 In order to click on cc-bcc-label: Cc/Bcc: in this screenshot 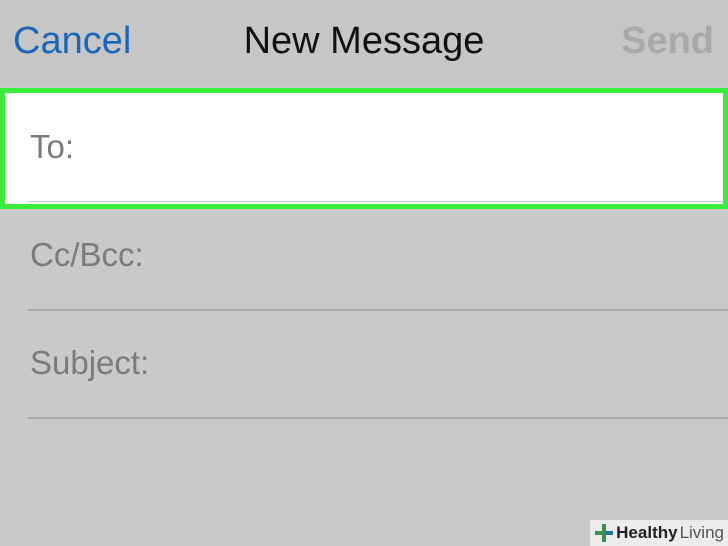, I will do `click(87, 254)`.